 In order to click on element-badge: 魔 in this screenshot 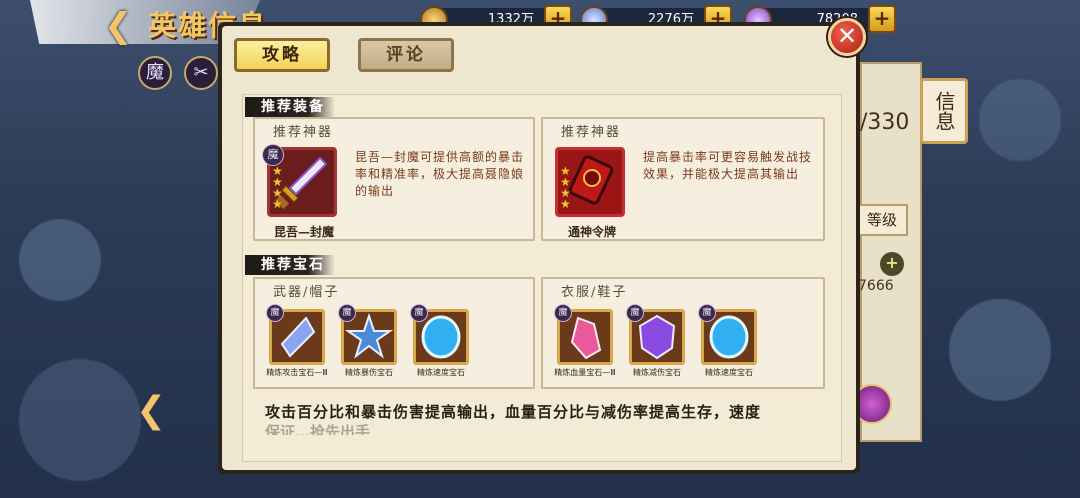, I will do `click(155, 73)`.